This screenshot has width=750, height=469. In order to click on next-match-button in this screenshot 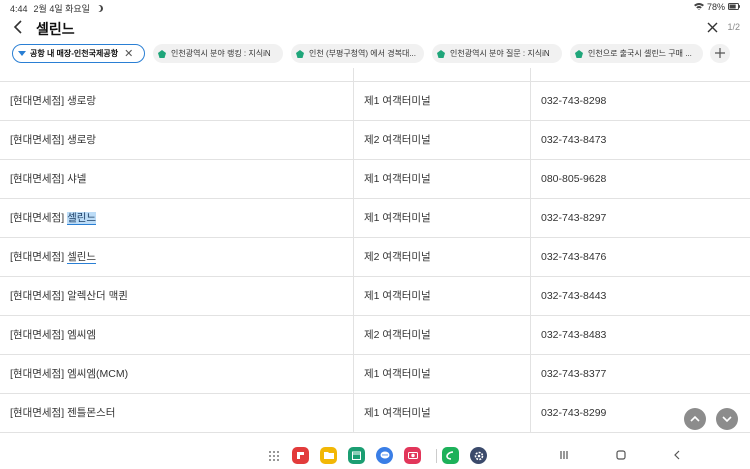, I will do `click(727, 419)`.